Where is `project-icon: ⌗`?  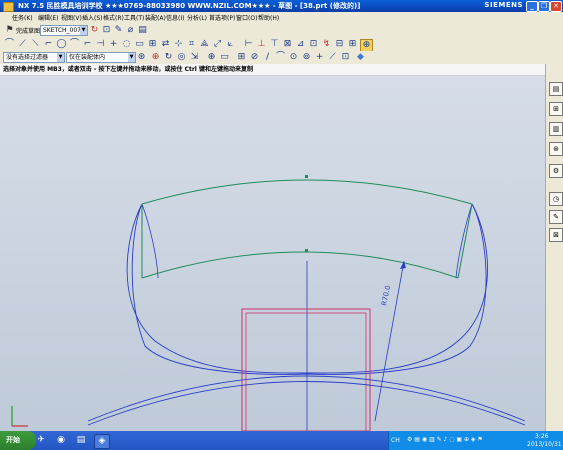 project-icon: ⌗ is located at coordinates (191, 44).